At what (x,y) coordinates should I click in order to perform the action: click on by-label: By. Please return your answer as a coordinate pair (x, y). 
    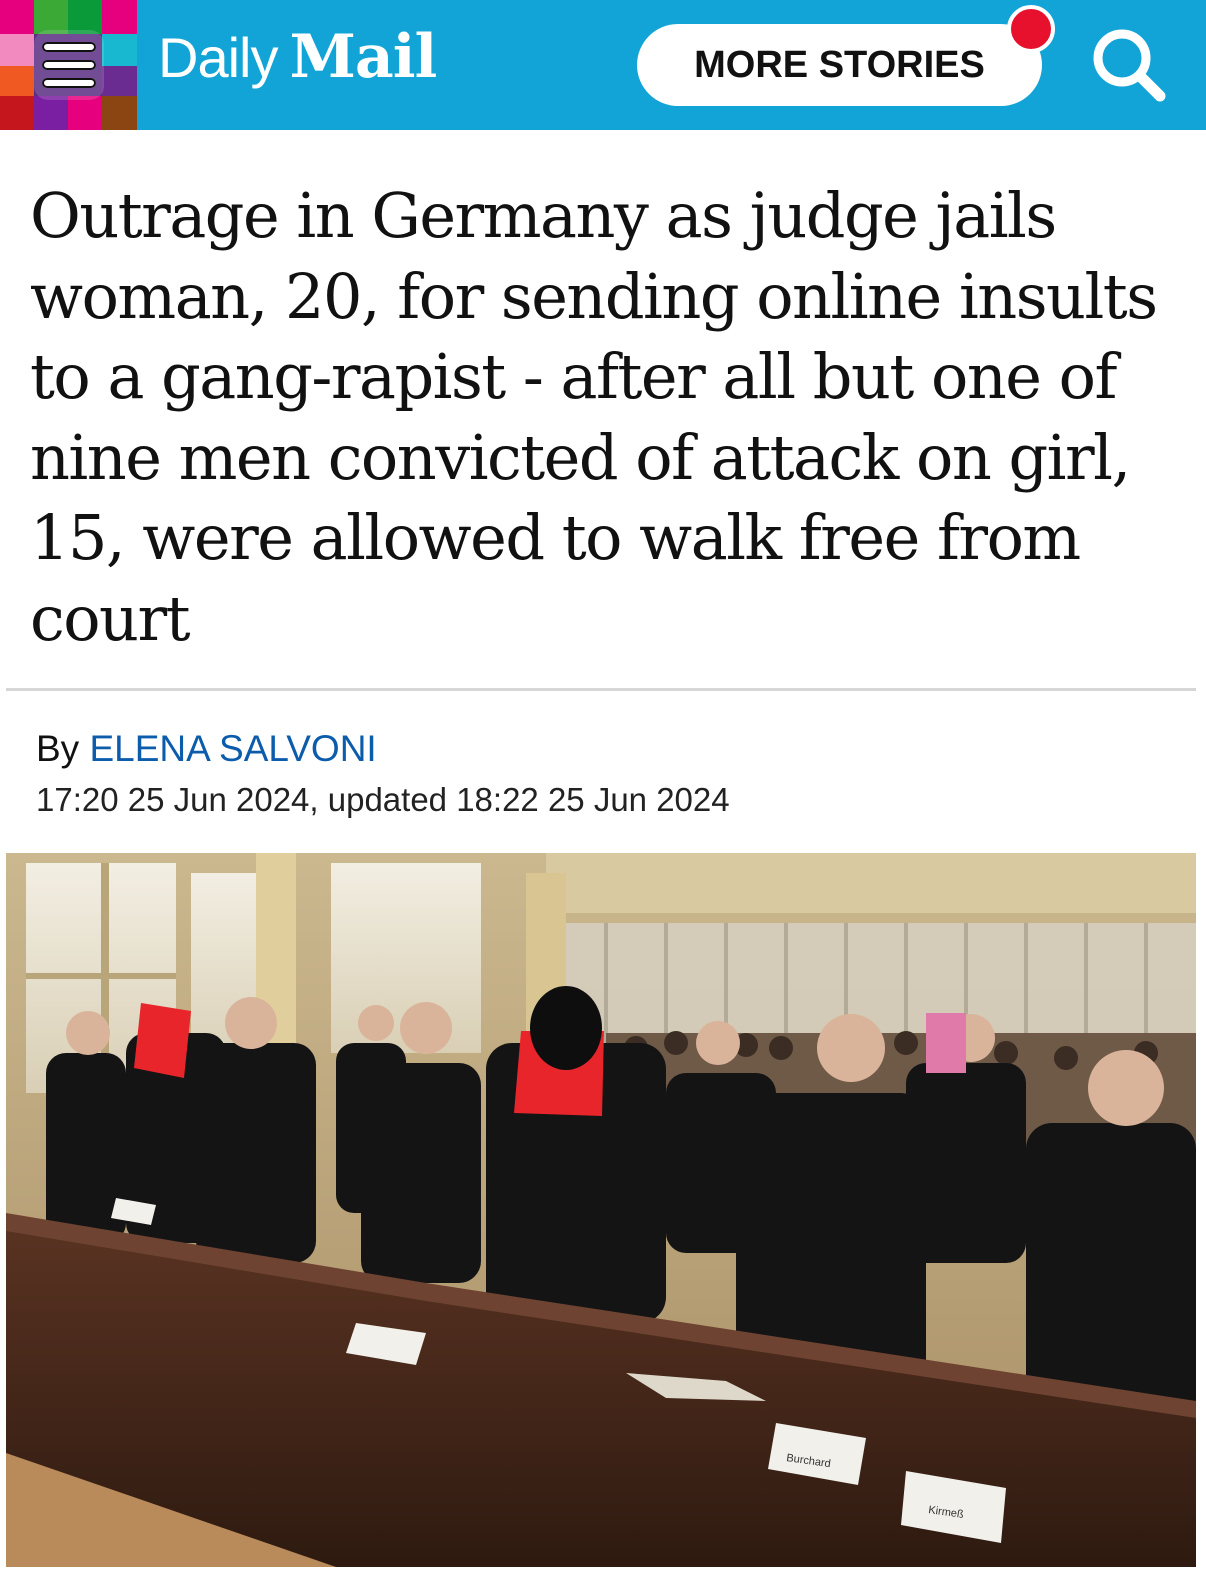
    Looking at the image, I should click on (58, 748).